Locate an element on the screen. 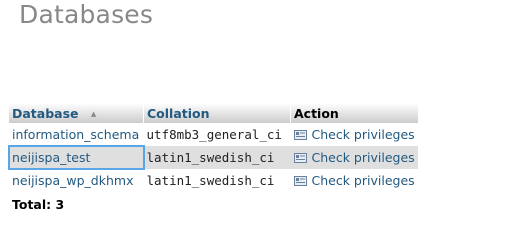  database-name-cell: neijispa_wp_dkhmx is located at coordinates (76, 180).